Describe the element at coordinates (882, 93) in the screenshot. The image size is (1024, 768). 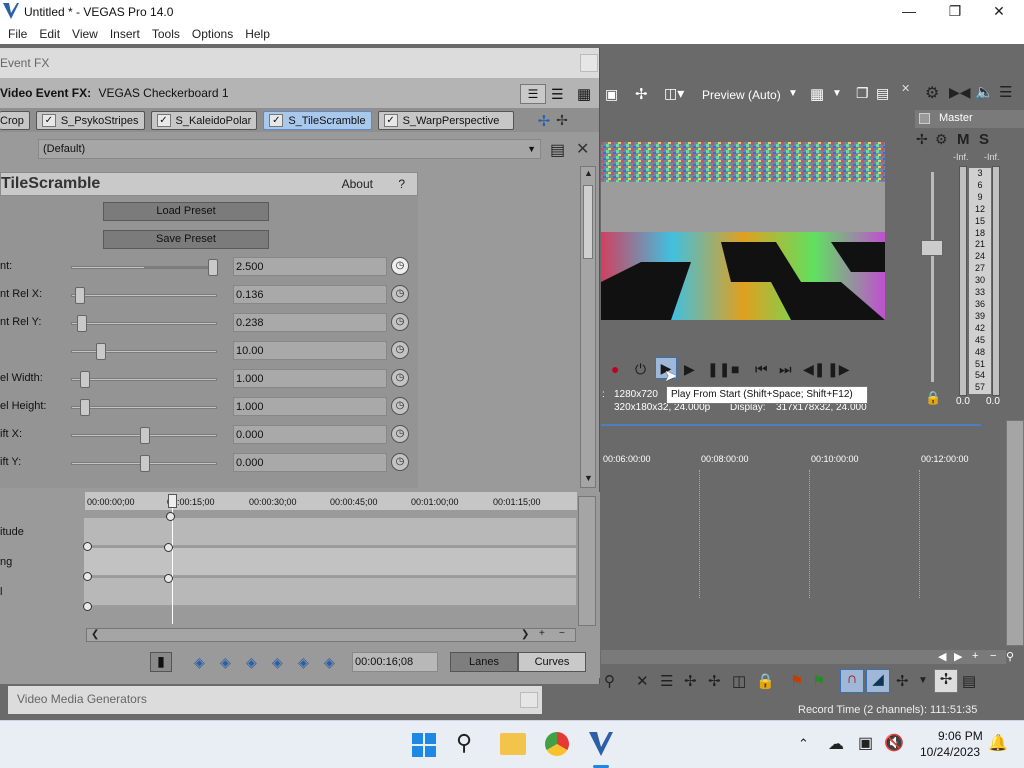
I see `save-frame-icon: ▤` at that location.